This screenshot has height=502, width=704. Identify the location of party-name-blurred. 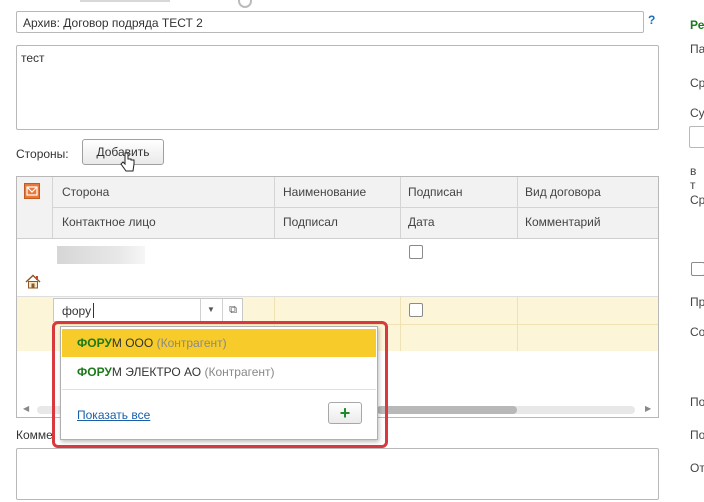
(101, 255).